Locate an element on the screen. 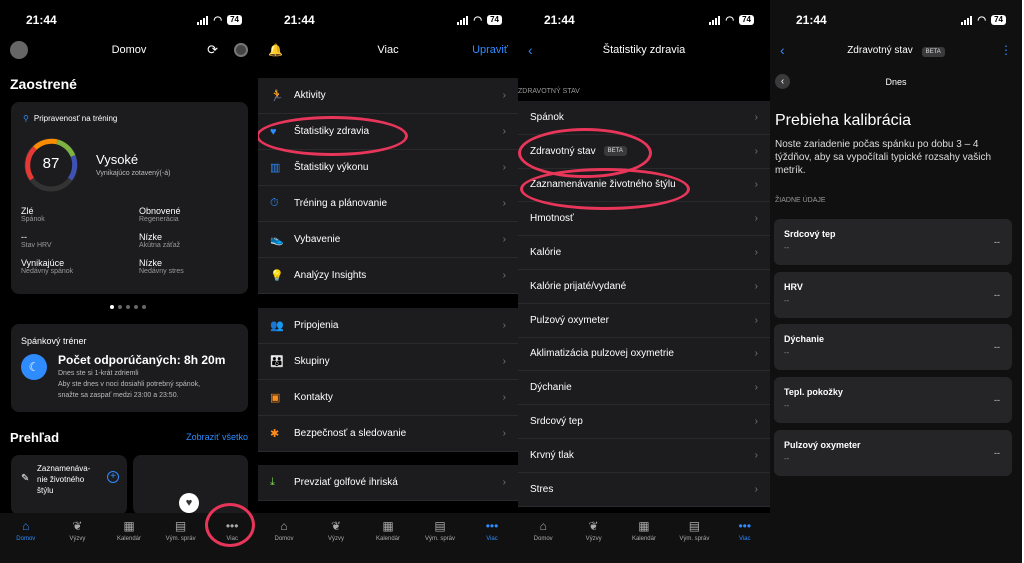  menu-label: Kontakty is located at coordinates (313, 397).